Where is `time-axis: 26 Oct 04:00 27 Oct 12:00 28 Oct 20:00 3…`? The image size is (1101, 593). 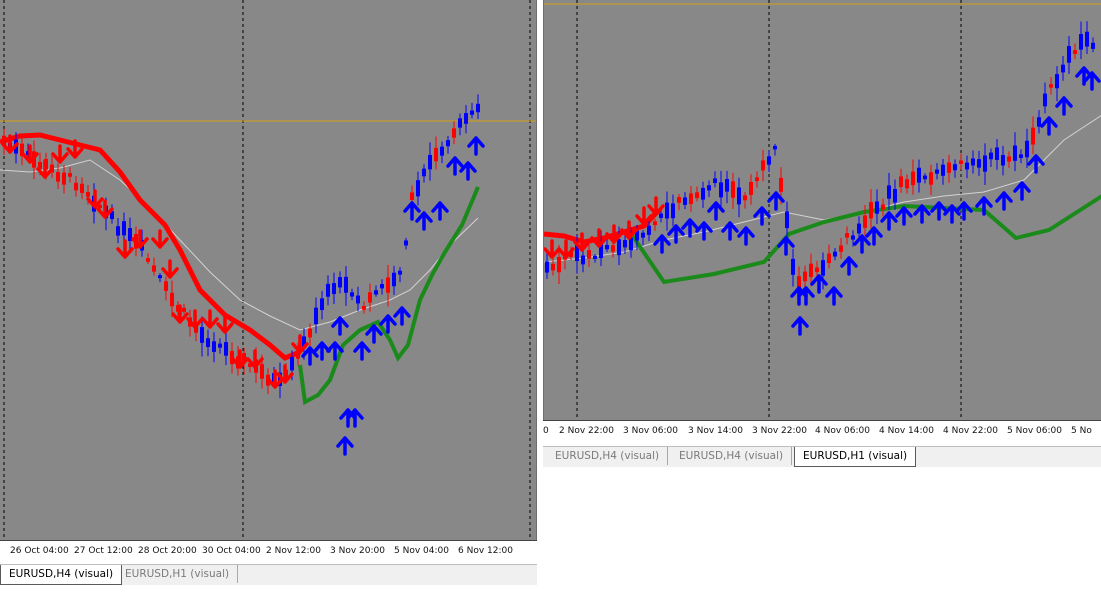 time-axis: 26 Oct 04:00 27 Oct 12:00 28 Oct 20:00 3… is located at coordinates (268, 551).